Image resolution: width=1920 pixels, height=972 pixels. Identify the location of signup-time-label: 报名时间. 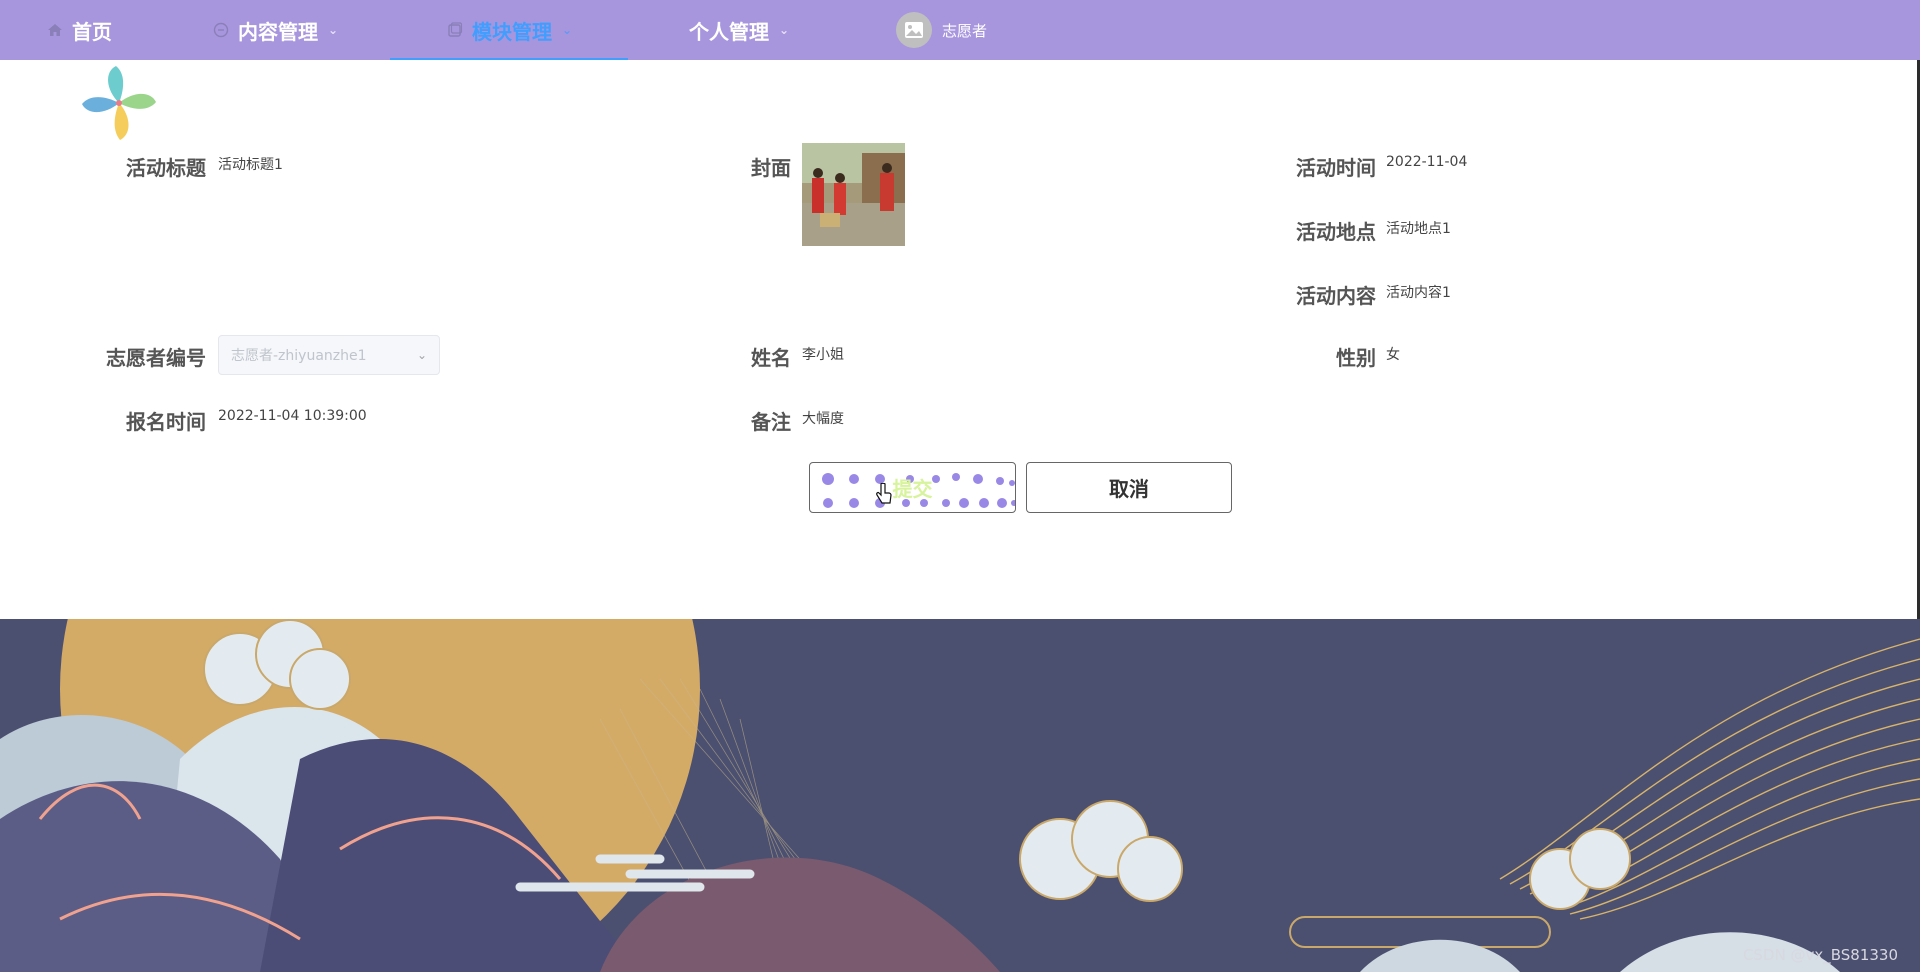
(166, 422).